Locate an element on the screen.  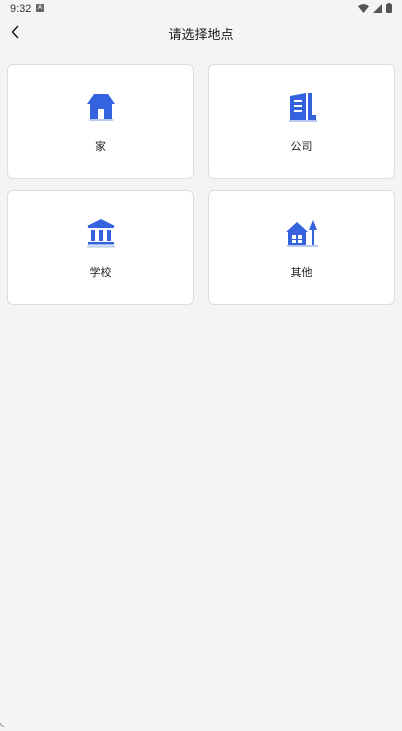
battery-icon is located at coordinates (389, 8).